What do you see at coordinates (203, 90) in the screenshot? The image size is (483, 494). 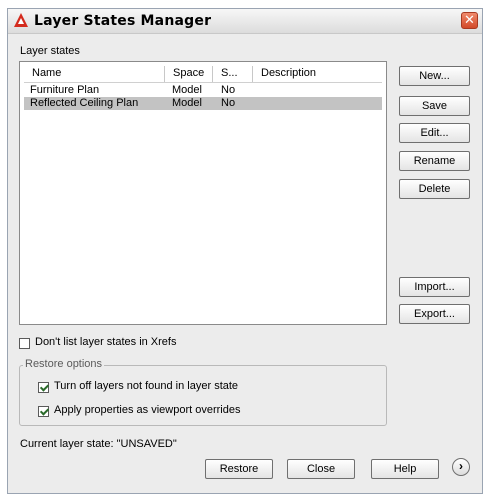 I see `list-item: Furniture Plan Model No` at bounding box center [203, 90].